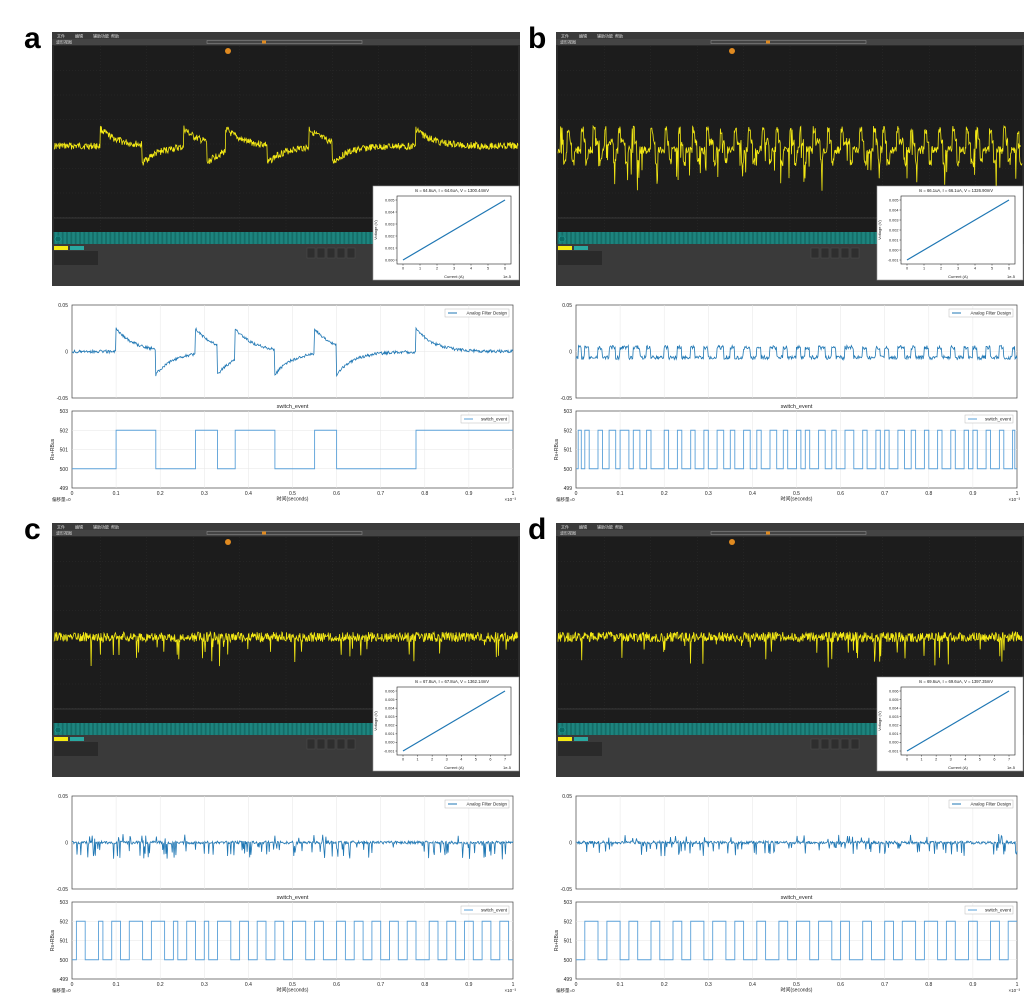 Image resolution: width=1024 pixels, height=995 pixels. Describe the element at coordinates (790, 35) in the screenshot. I see `scope-menu-bar` at that location.